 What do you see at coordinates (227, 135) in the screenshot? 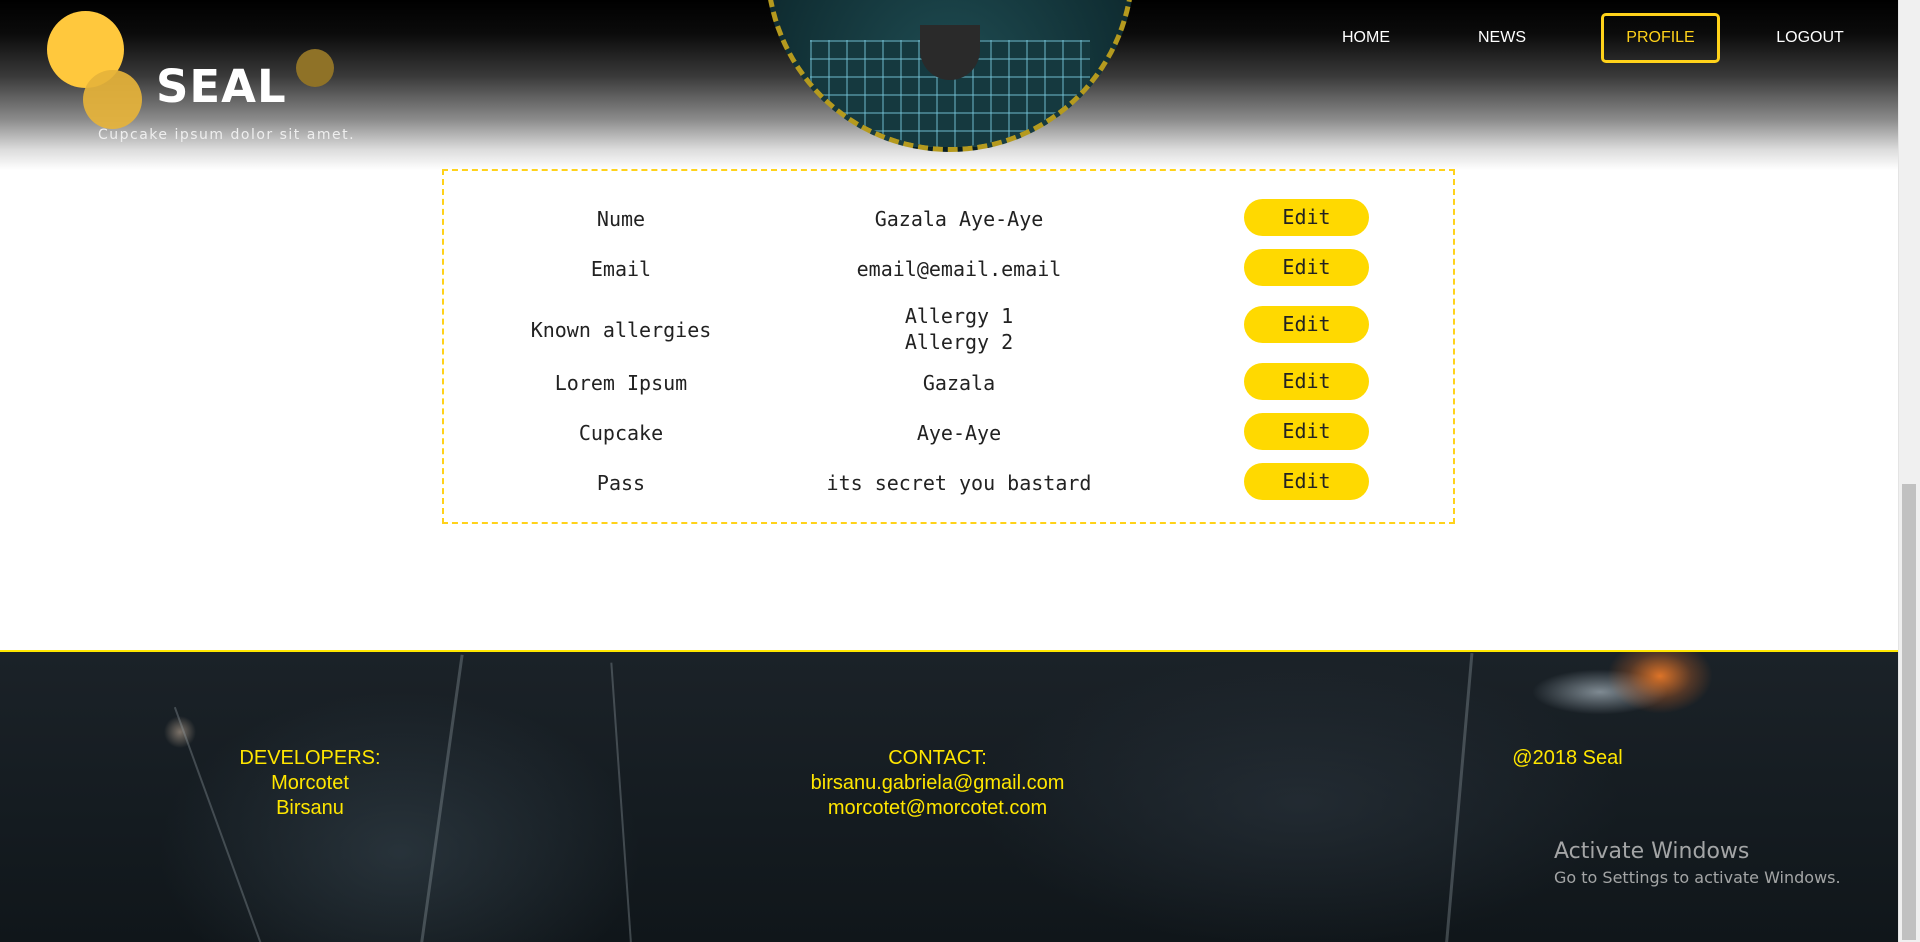
I see `brand-tagline: Cupcake ipsum dolor sit amet.` at bounding box center [227, 135].